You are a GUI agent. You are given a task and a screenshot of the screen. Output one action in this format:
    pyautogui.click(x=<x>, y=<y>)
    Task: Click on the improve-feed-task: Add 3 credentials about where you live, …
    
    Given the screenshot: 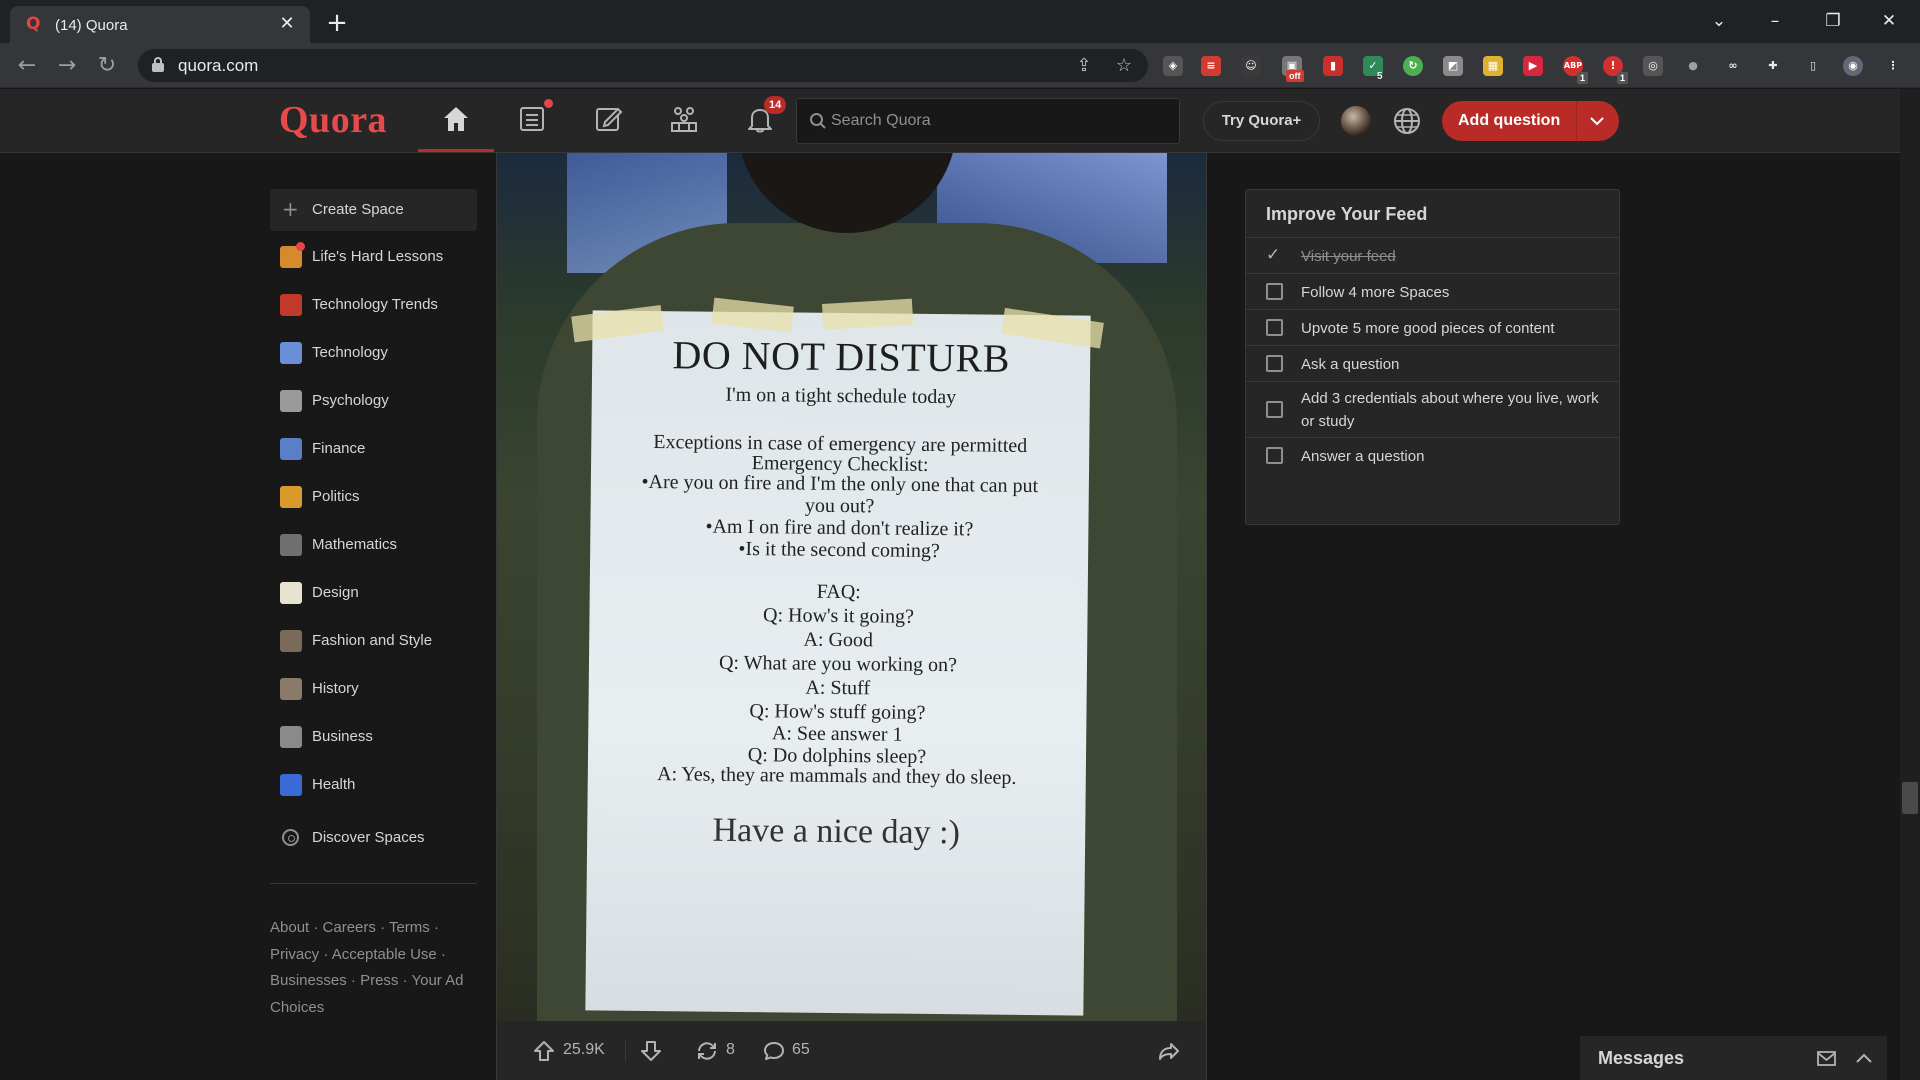 What is the action you would take?
    pyautogui.click(x=1432, y=410)
    